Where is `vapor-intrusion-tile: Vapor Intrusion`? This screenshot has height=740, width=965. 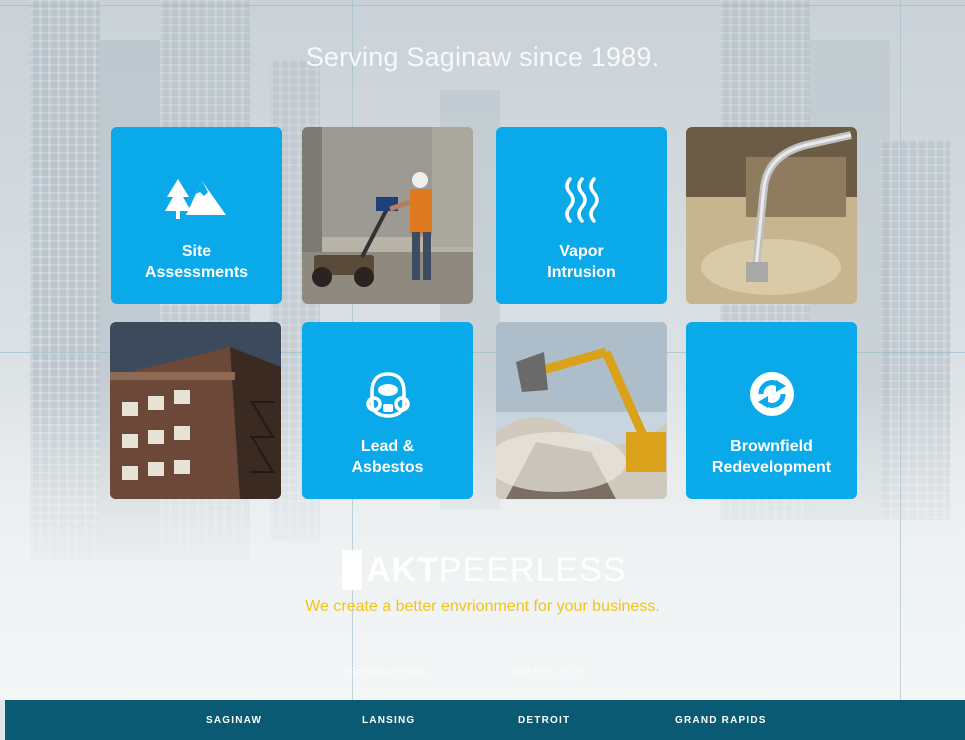 vapor-intrusion-tile: Vapor Intrusion is located at coordinates (581, 215).